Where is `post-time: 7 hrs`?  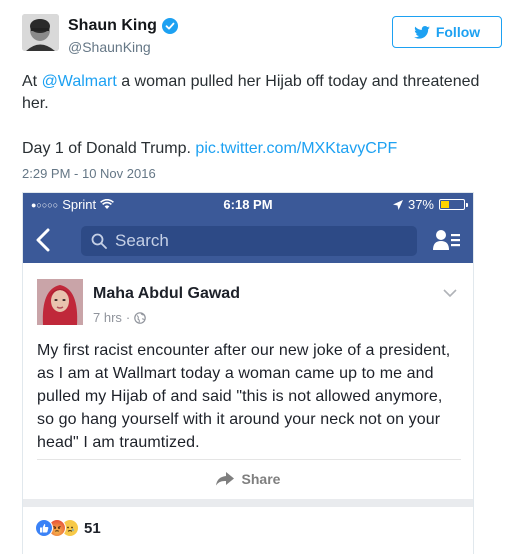
post-time: 7 hrs is located at coordinates (107, 317).